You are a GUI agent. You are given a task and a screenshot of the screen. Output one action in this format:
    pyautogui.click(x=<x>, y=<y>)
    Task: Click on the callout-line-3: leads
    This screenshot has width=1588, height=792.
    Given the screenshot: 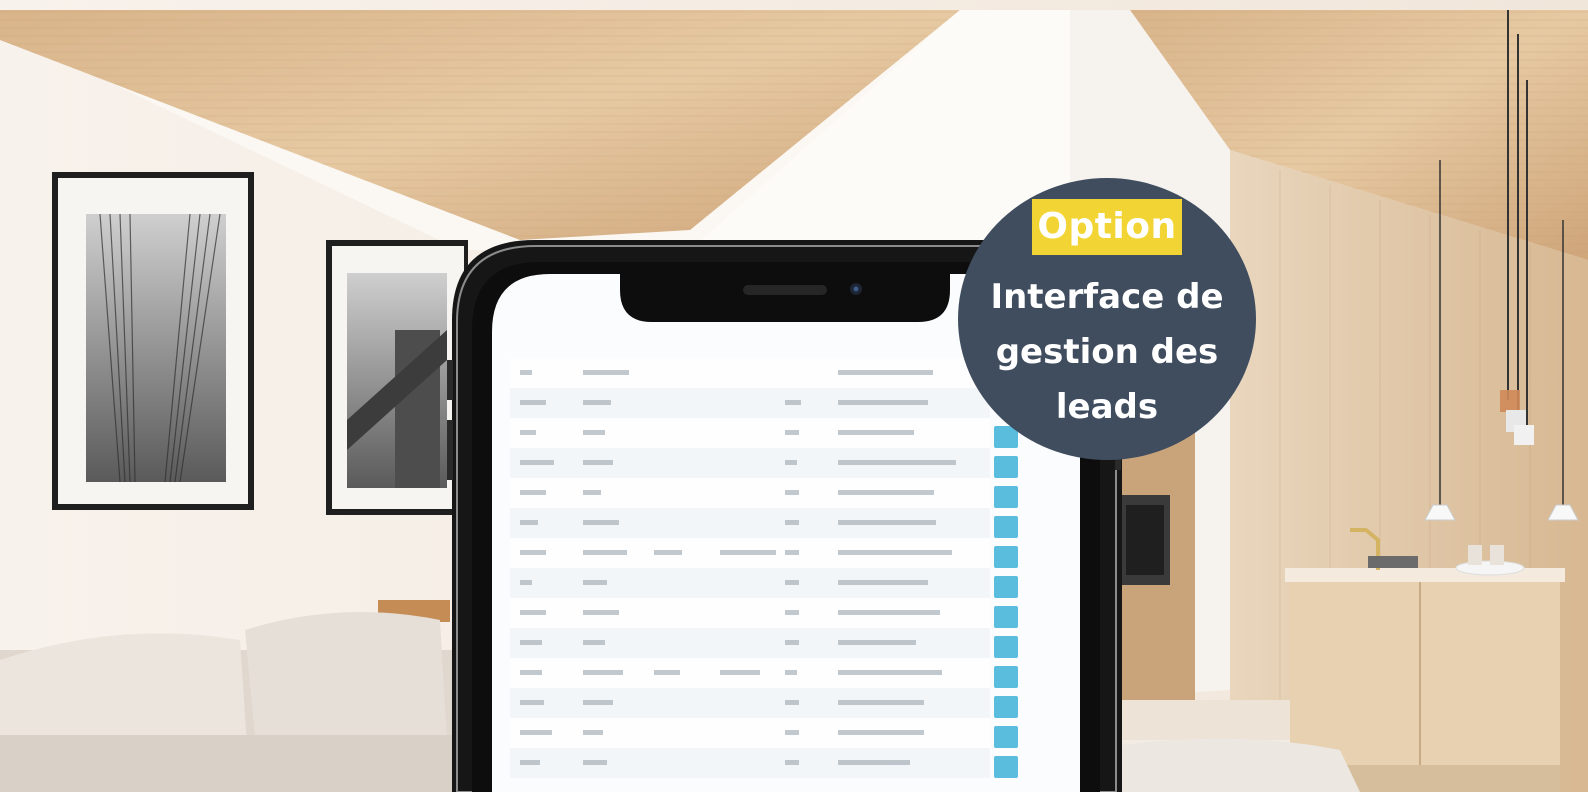 What is the action you would take?
    pyautogui.click(x=1107, y=407)
    